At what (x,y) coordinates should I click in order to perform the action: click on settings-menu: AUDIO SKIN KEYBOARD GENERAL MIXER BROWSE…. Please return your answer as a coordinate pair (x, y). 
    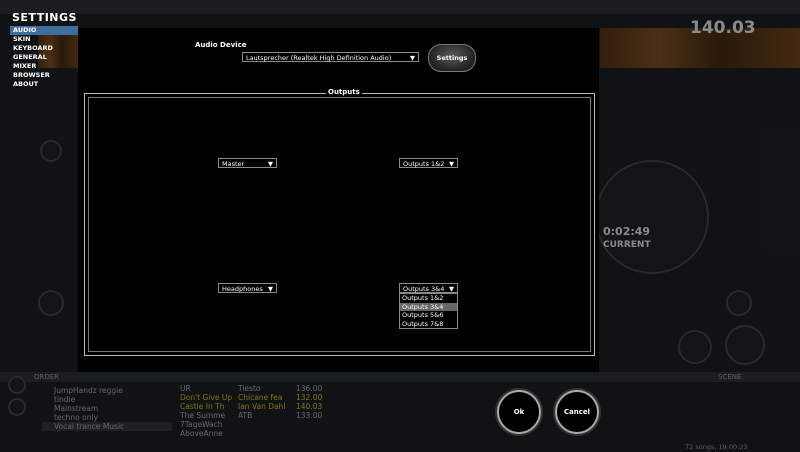
    Looking at the image, I should click on (44, 57).